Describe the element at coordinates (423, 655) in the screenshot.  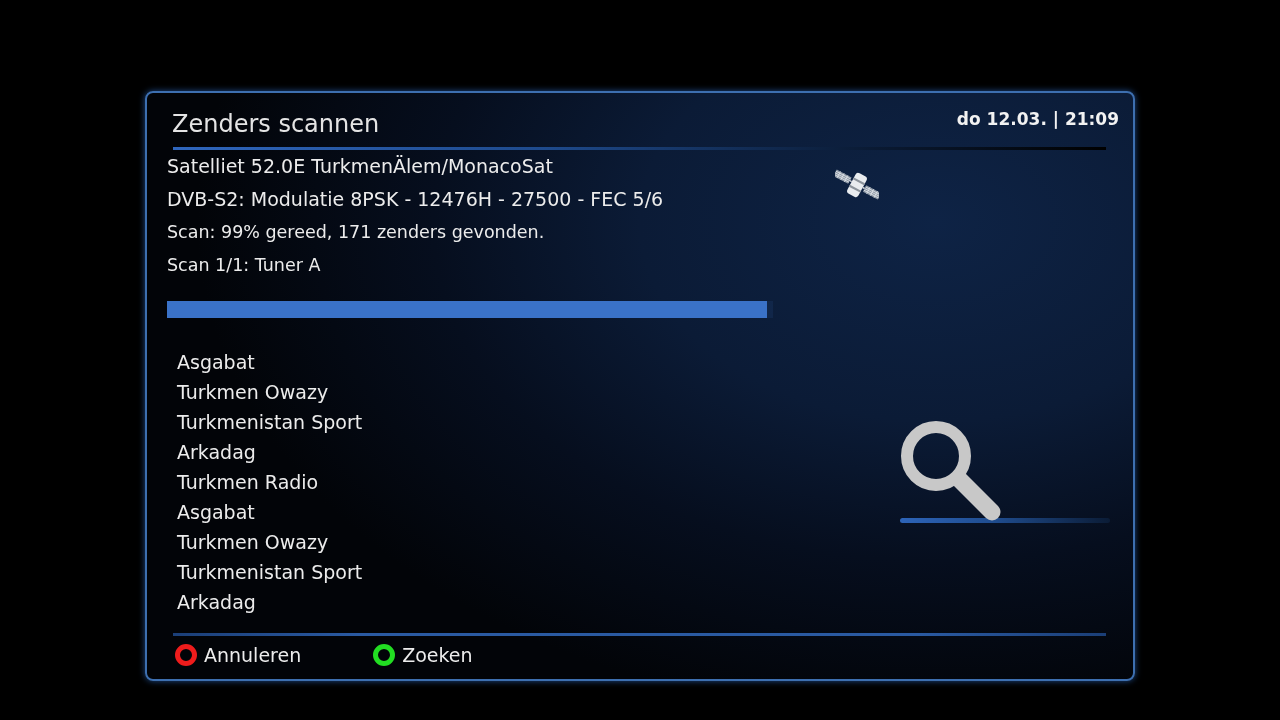
I see `color-key-button: Zoeken` at that location.